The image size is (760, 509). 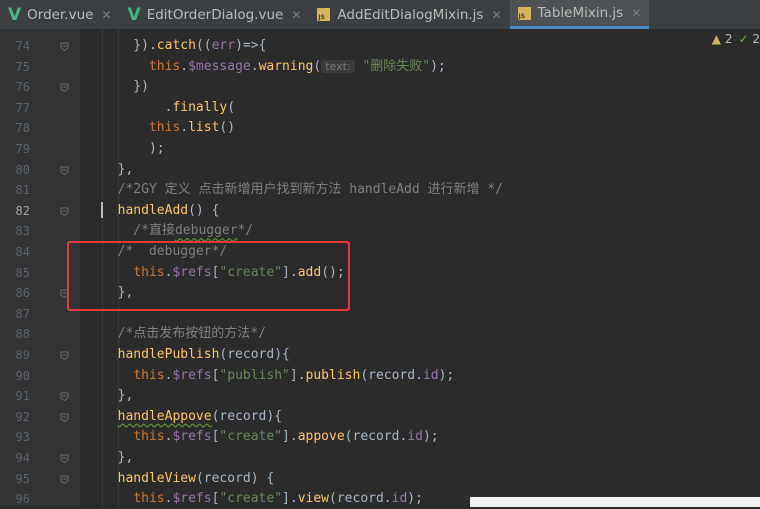 I want to click on code-line: 77 .finally(, so click(x=380, y=108).